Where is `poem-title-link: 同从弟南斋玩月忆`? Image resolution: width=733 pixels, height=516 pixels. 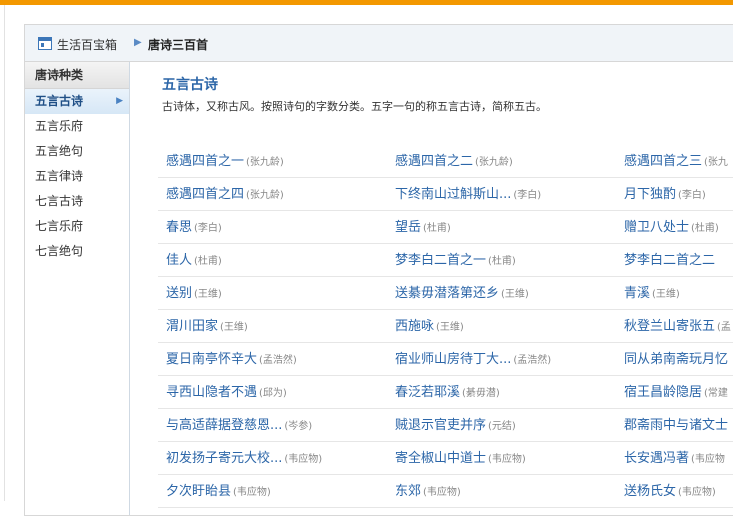 poem-title-link: 同从弟南斋玩月忆 is located at coordinates (676, 359).